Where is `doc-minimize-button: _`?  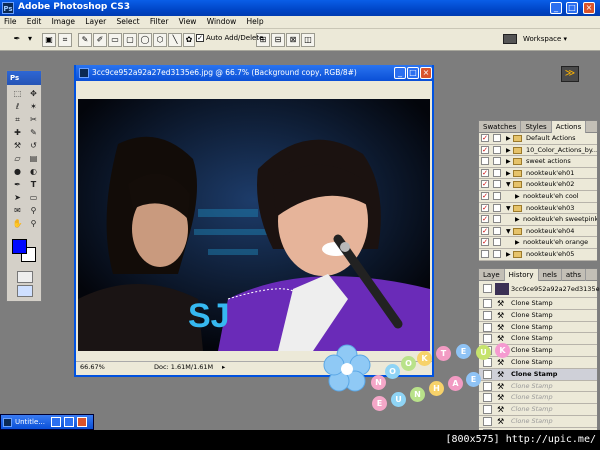 doc-minimize-button: _ is located at coordinates (400, 73).